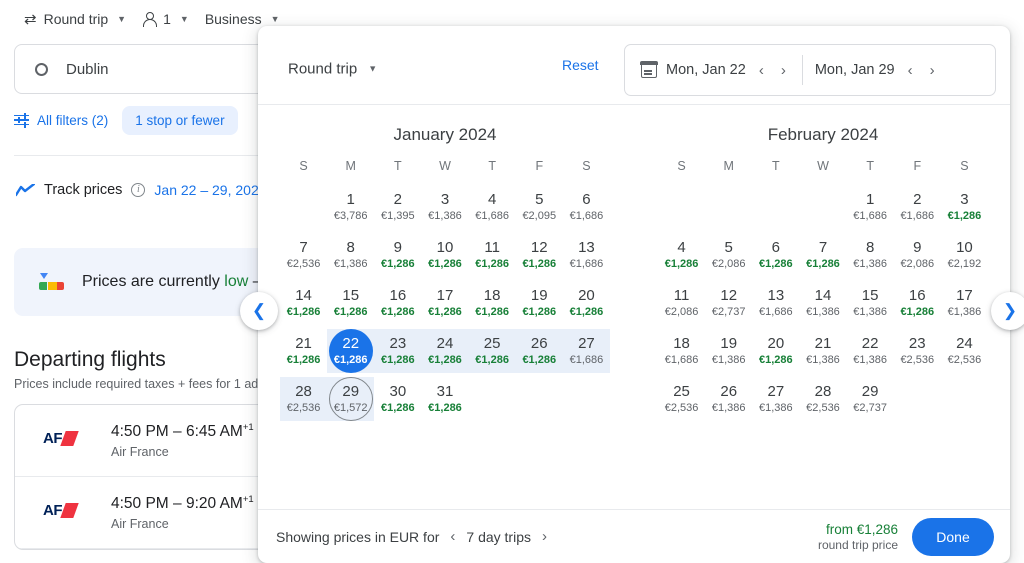 This screenshot has height=563, width=1024. Describe the element at coordinates (492, 166) in the screenshot. I see `weekday-label: T` at that location.